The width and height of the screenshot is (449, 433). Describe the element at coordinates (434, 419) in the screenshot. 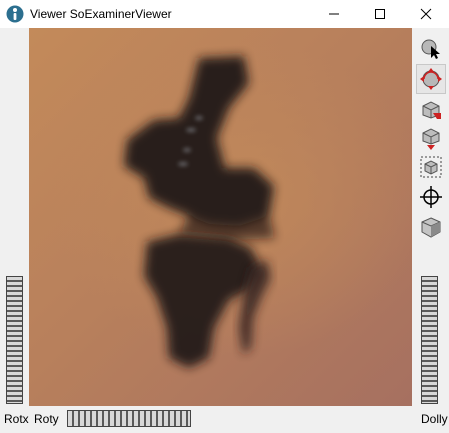

I see `dolly-label: Dolly` at that location.